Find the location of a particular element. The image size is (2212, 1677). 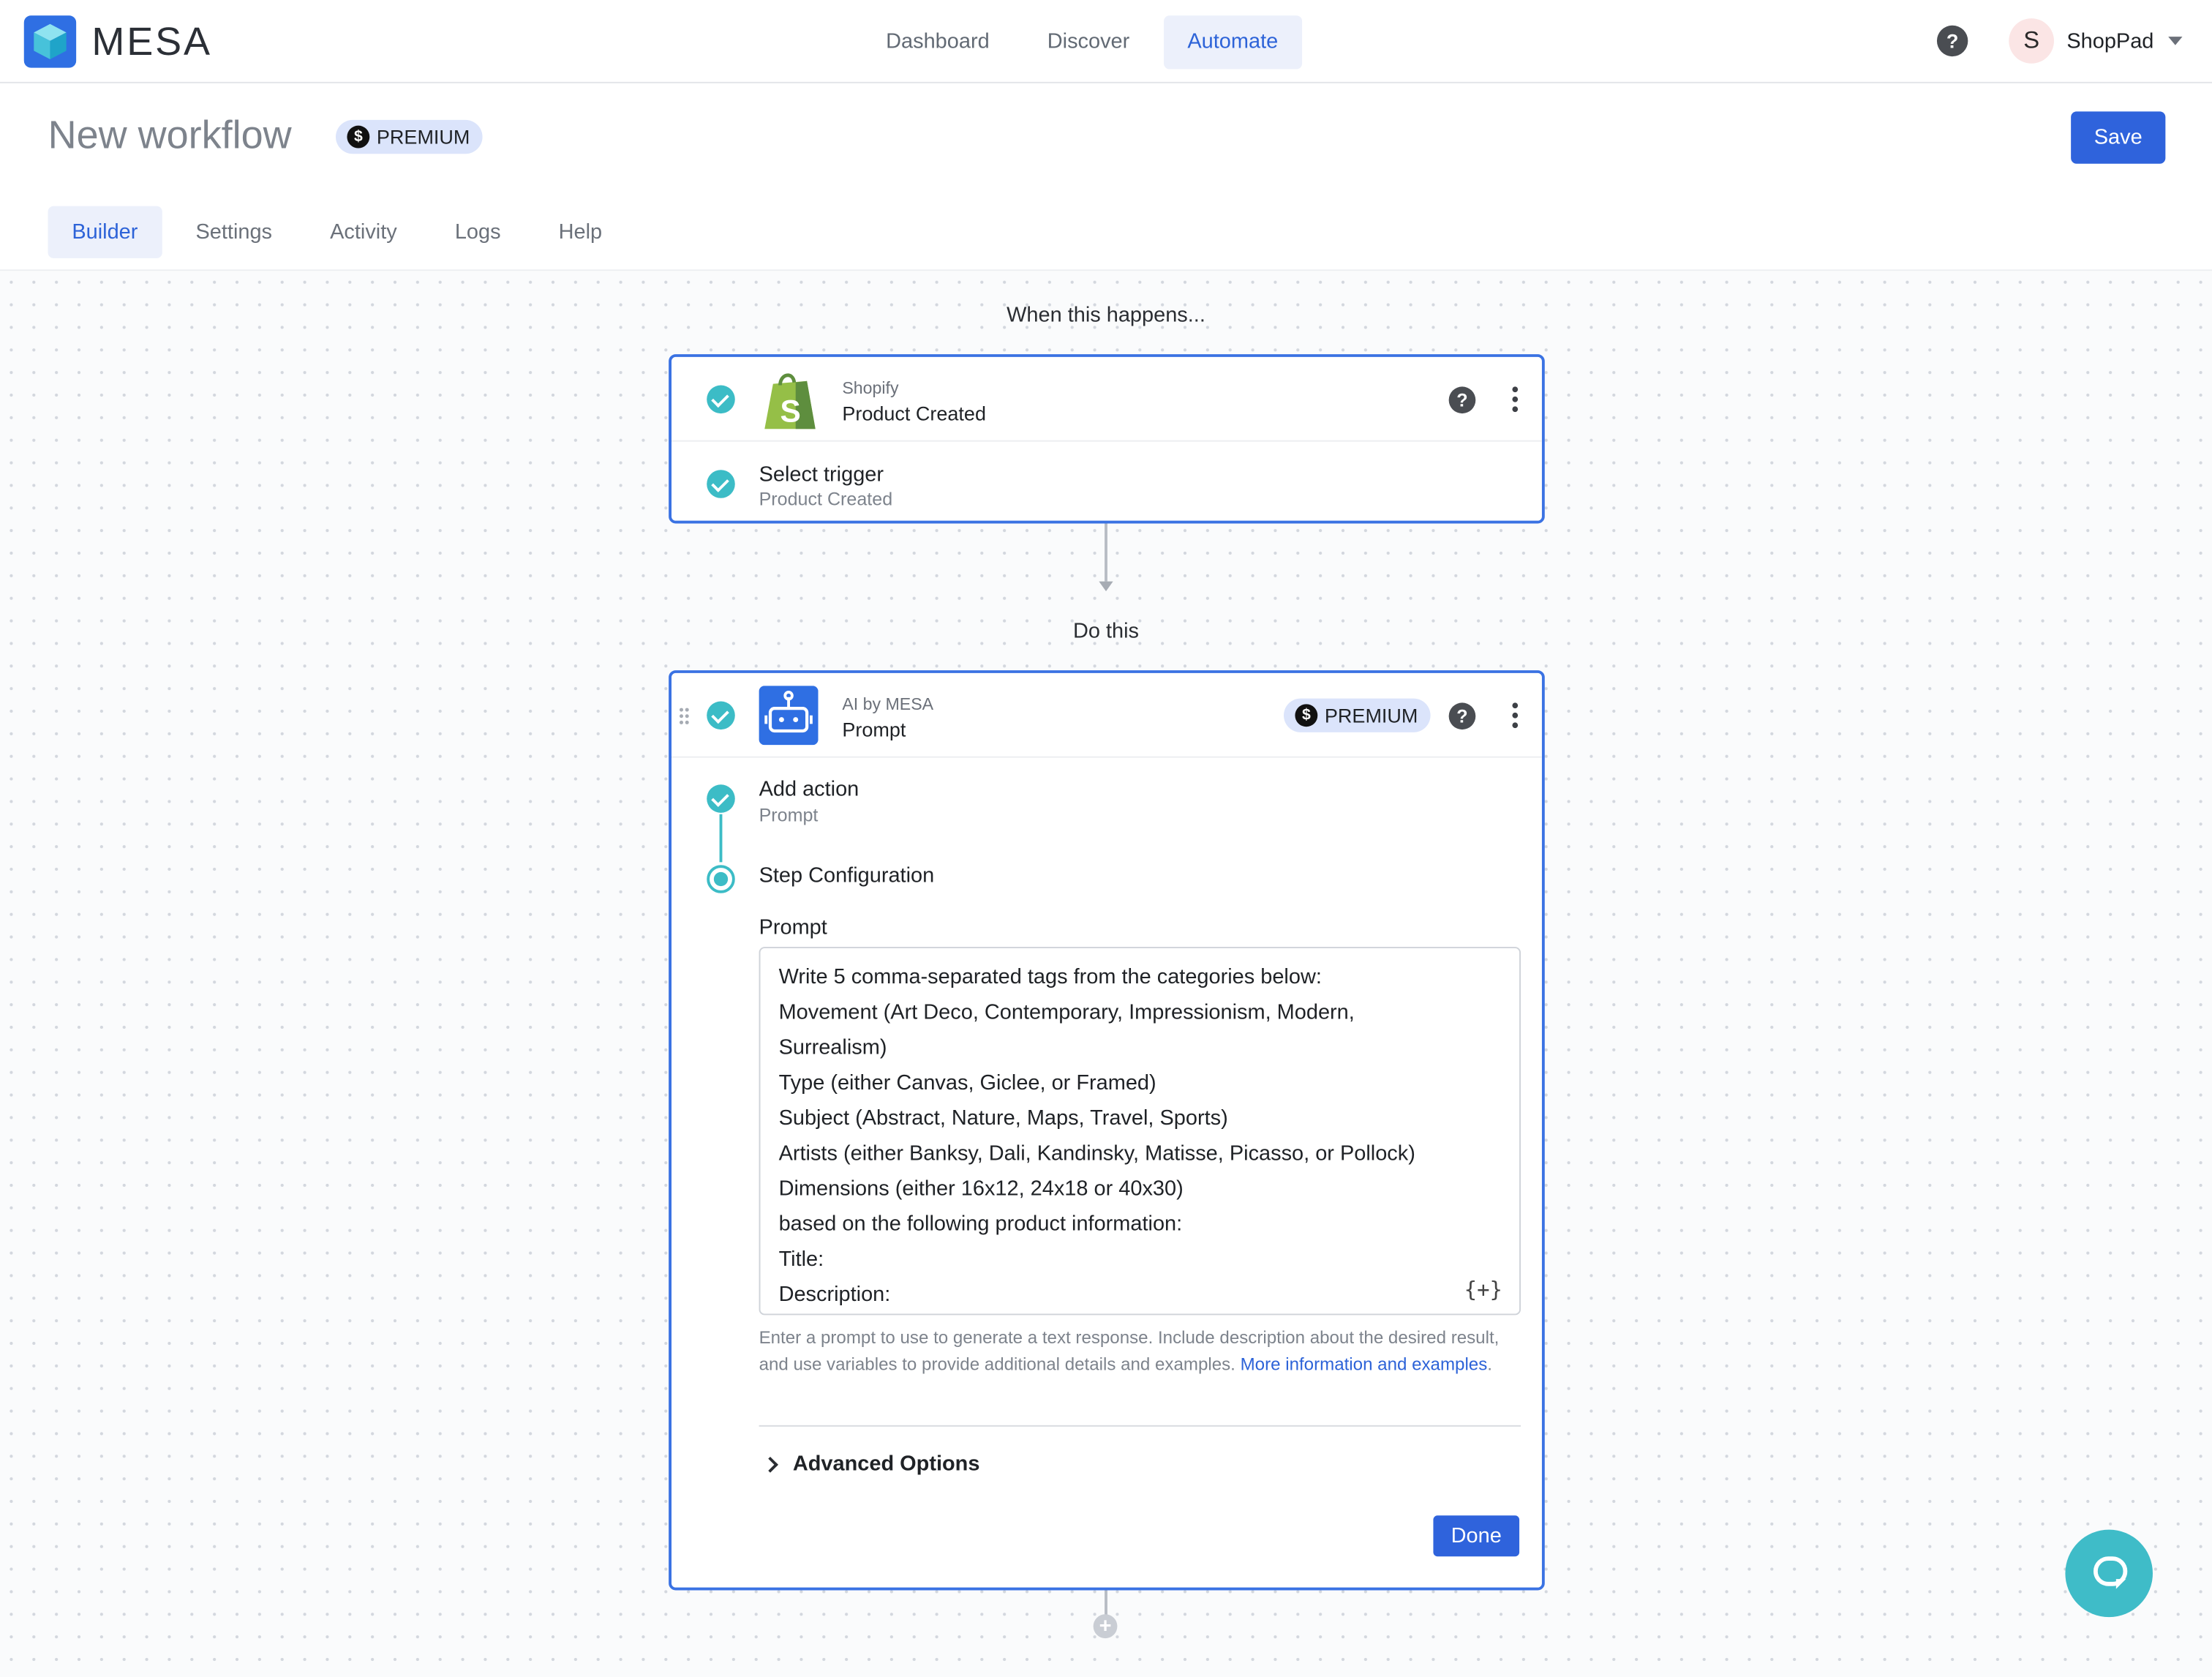

user-menu: S ShopPad is located at coordinates (2095, 41).